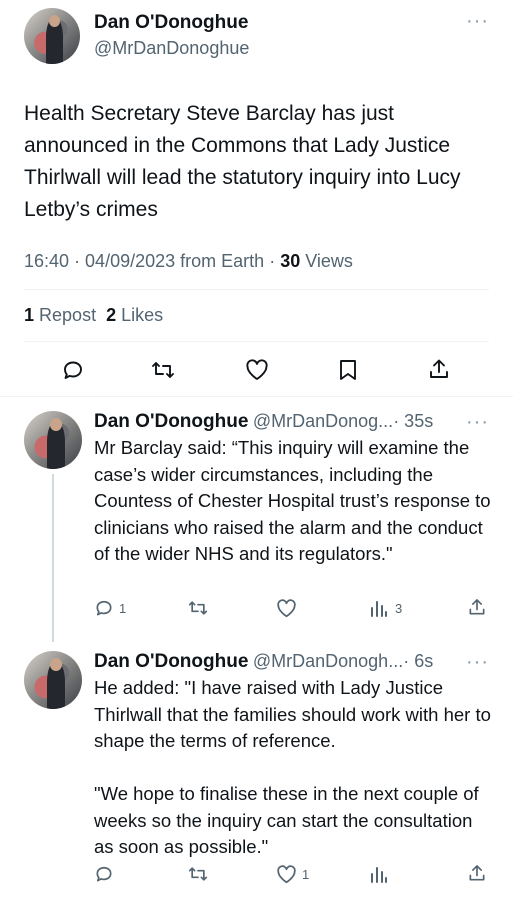  I want to click on tweet-time: 16:40, so click(46, 261).